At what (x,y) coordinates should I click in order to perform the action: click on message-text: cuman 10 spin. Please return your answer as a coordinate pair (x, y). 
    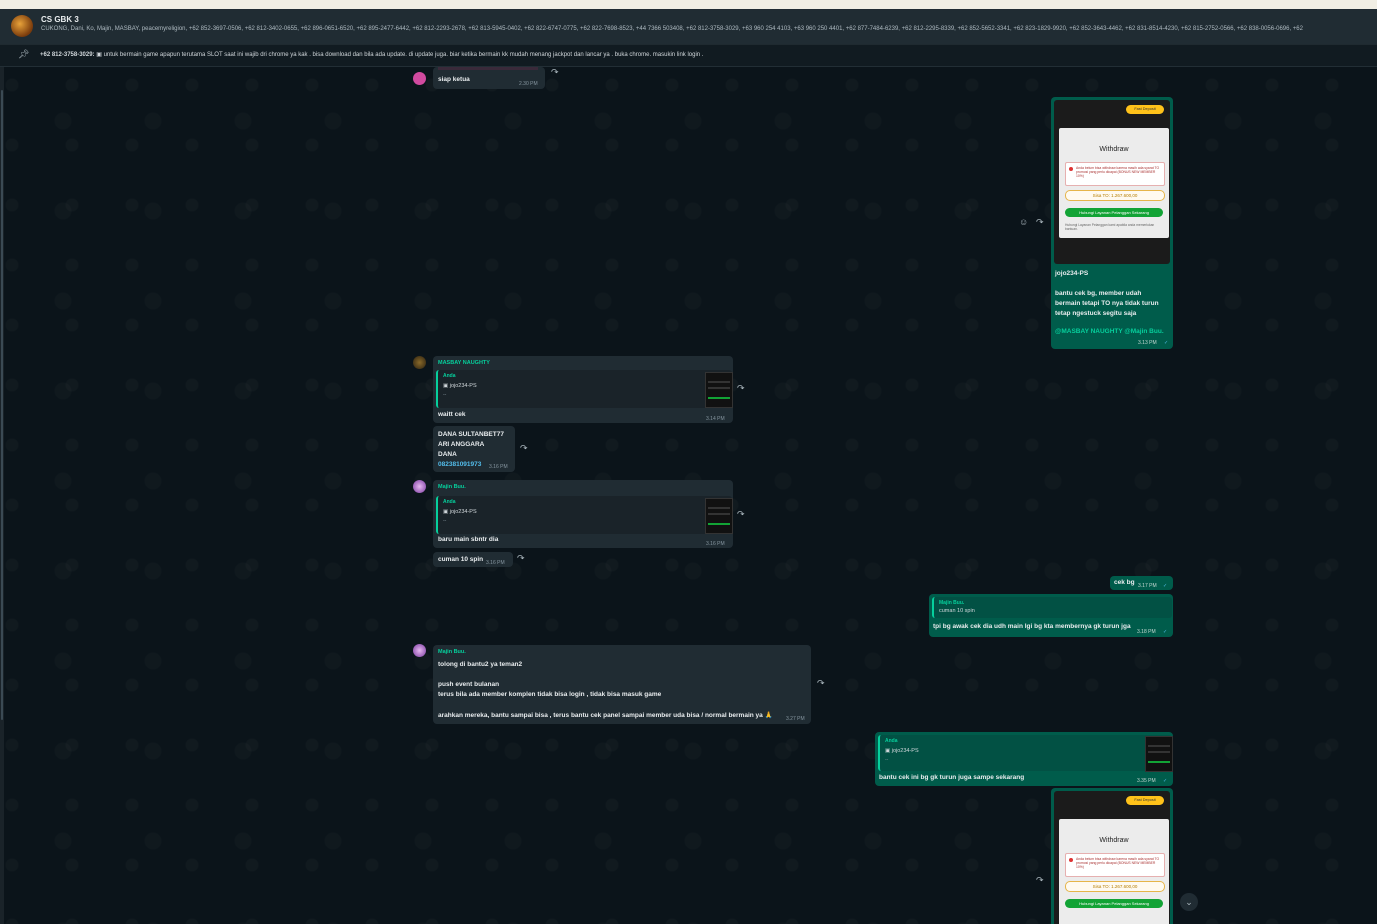
    Looking at the image, I should click on (461, 559).